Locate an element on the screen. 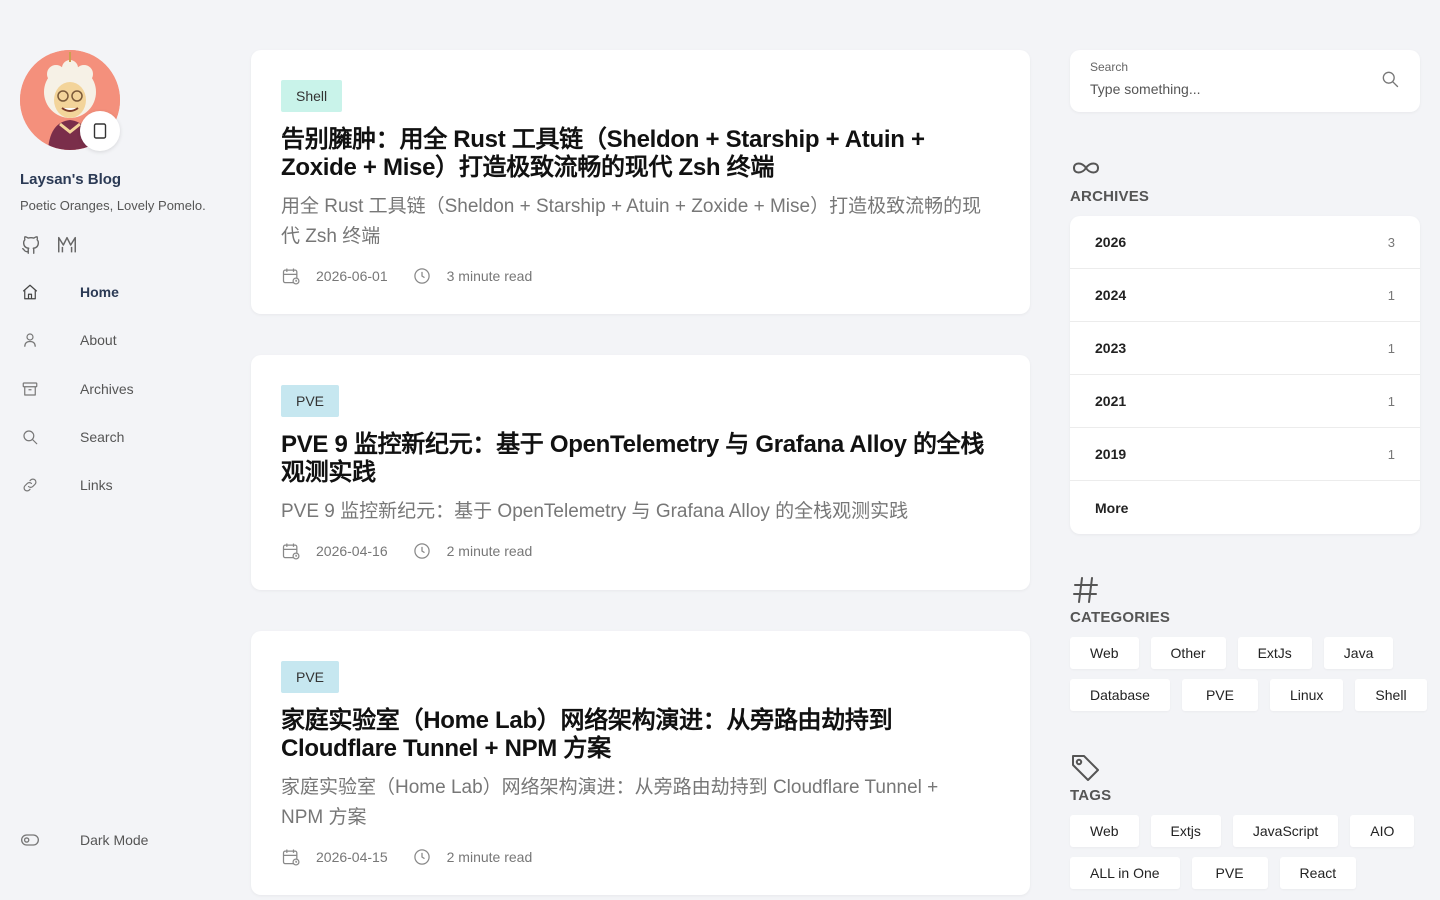 The width and height of the screenshot is (1440, 900). tag-chip: Extjs is located at coordinates (1185, 831).